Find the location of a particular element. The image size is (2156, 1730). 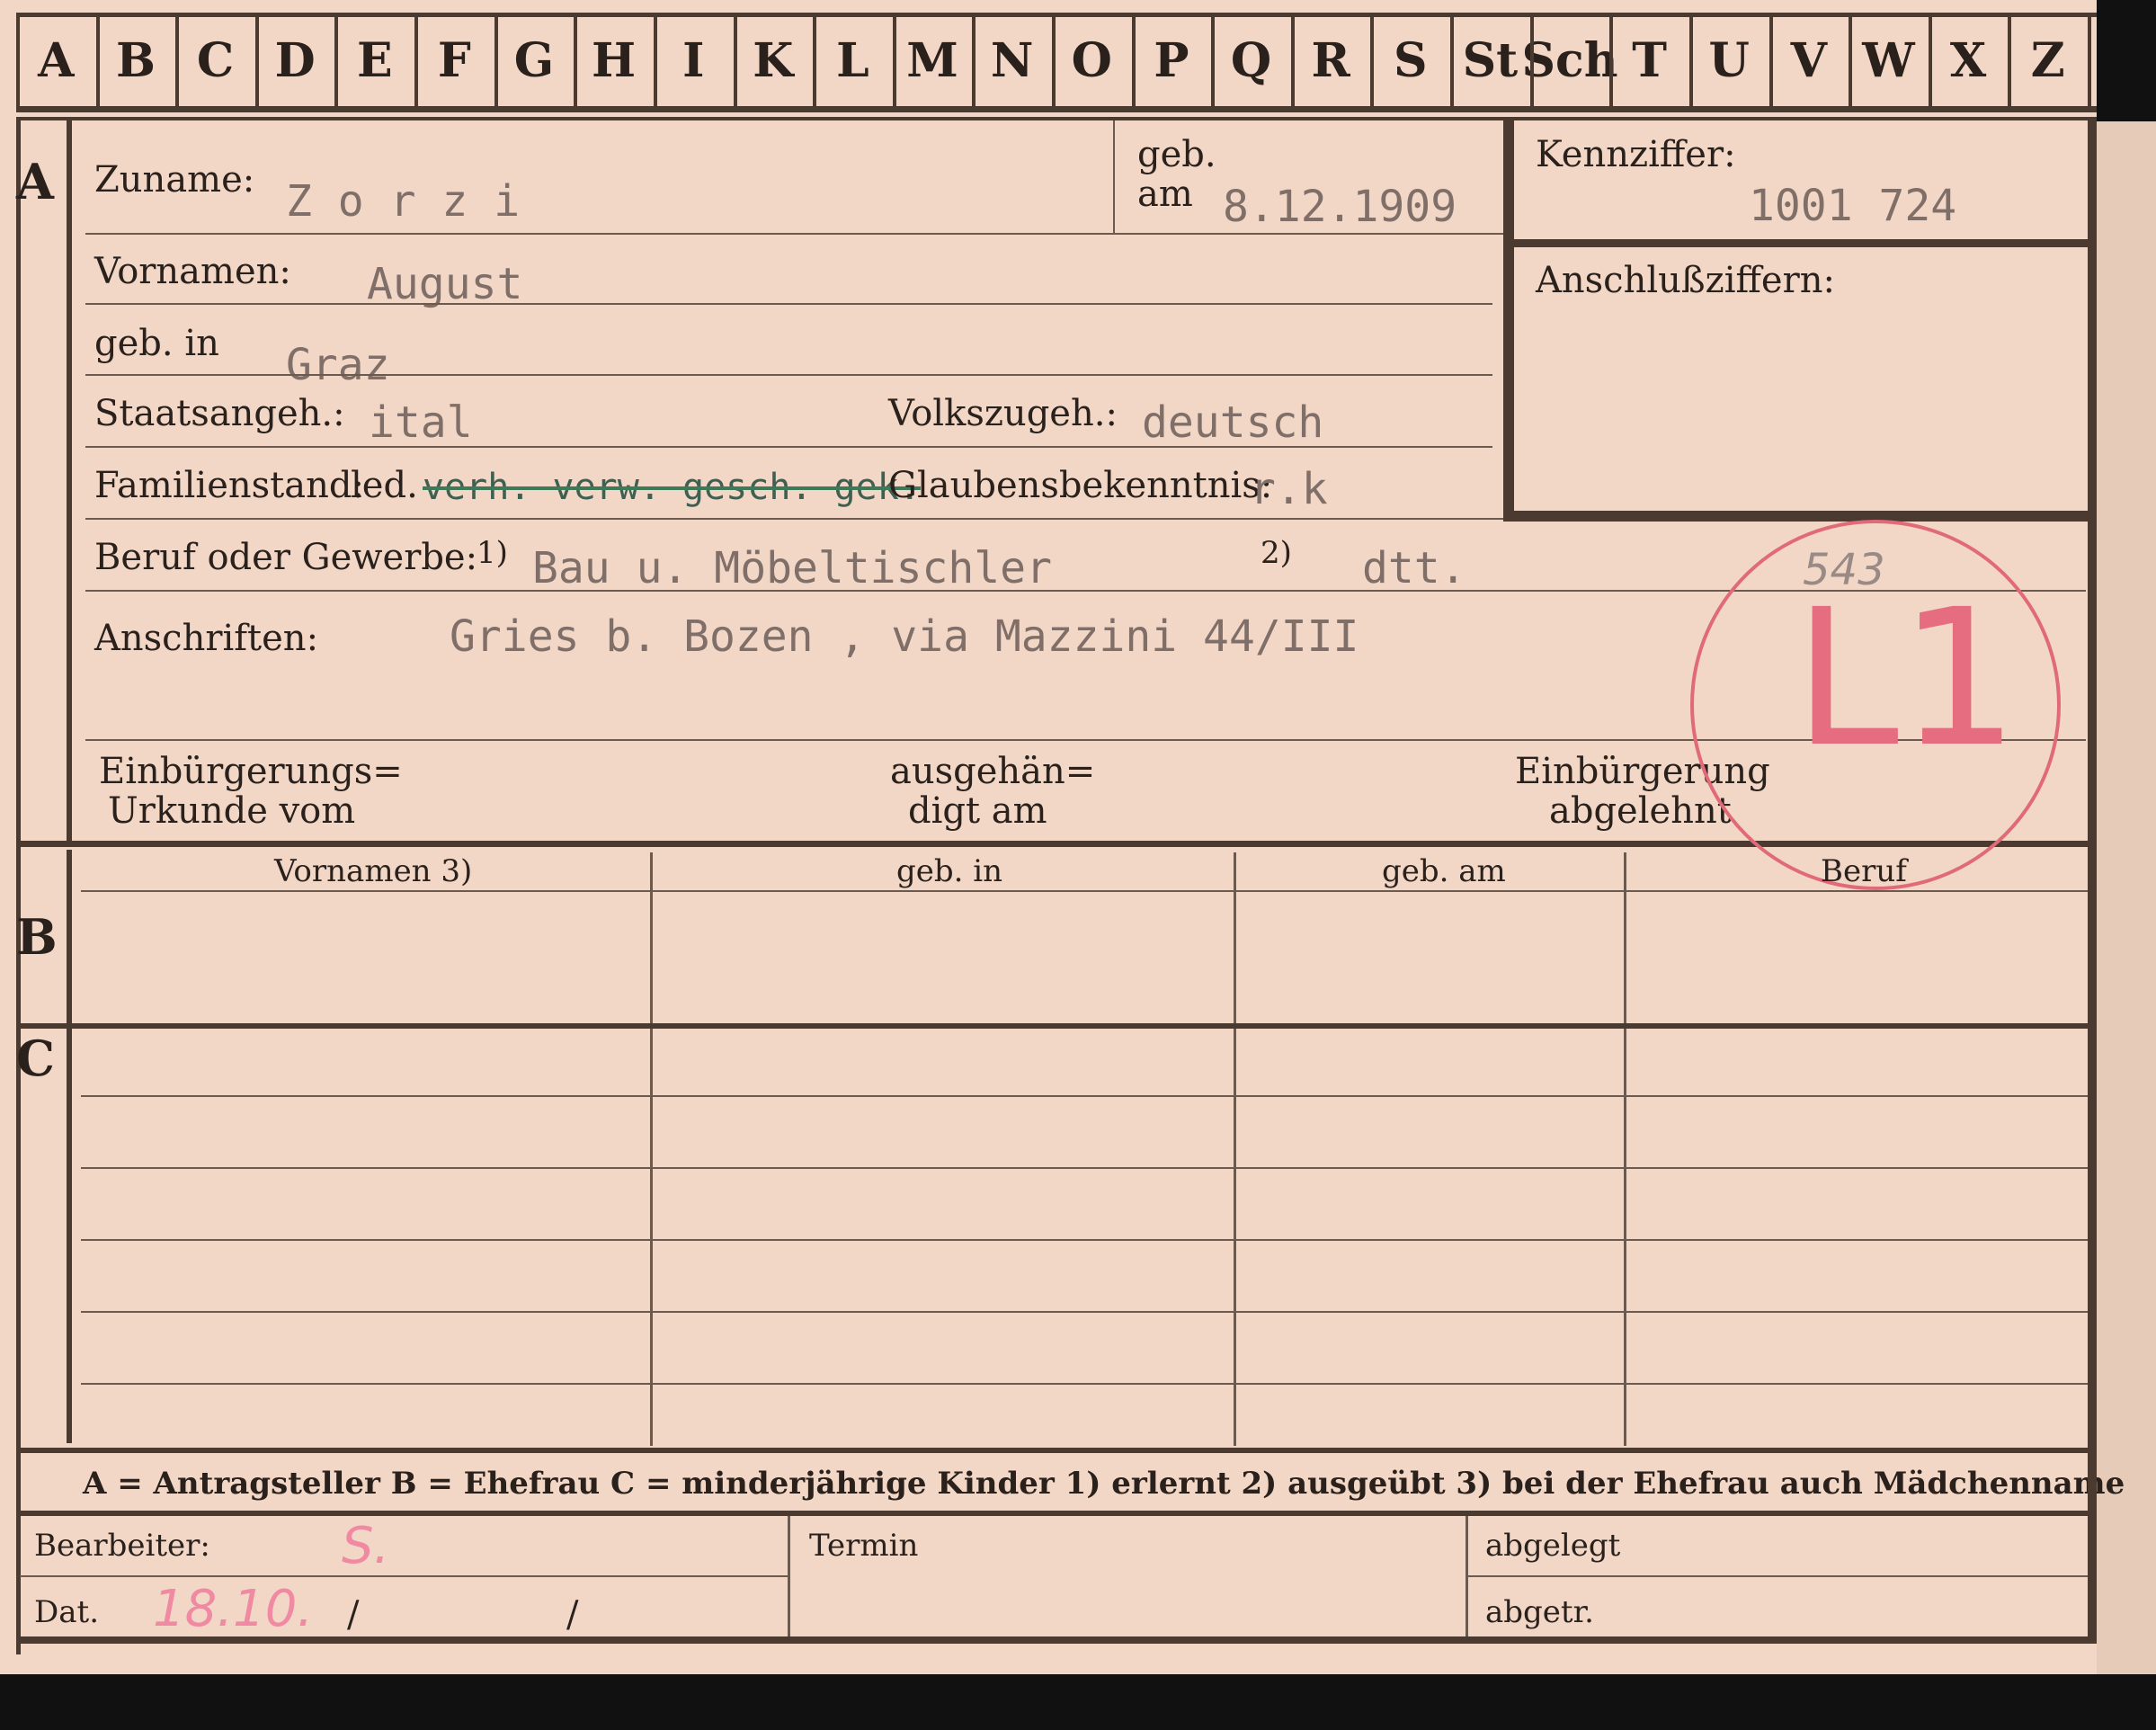

index-top-border is located at coordinates (1056, 15).